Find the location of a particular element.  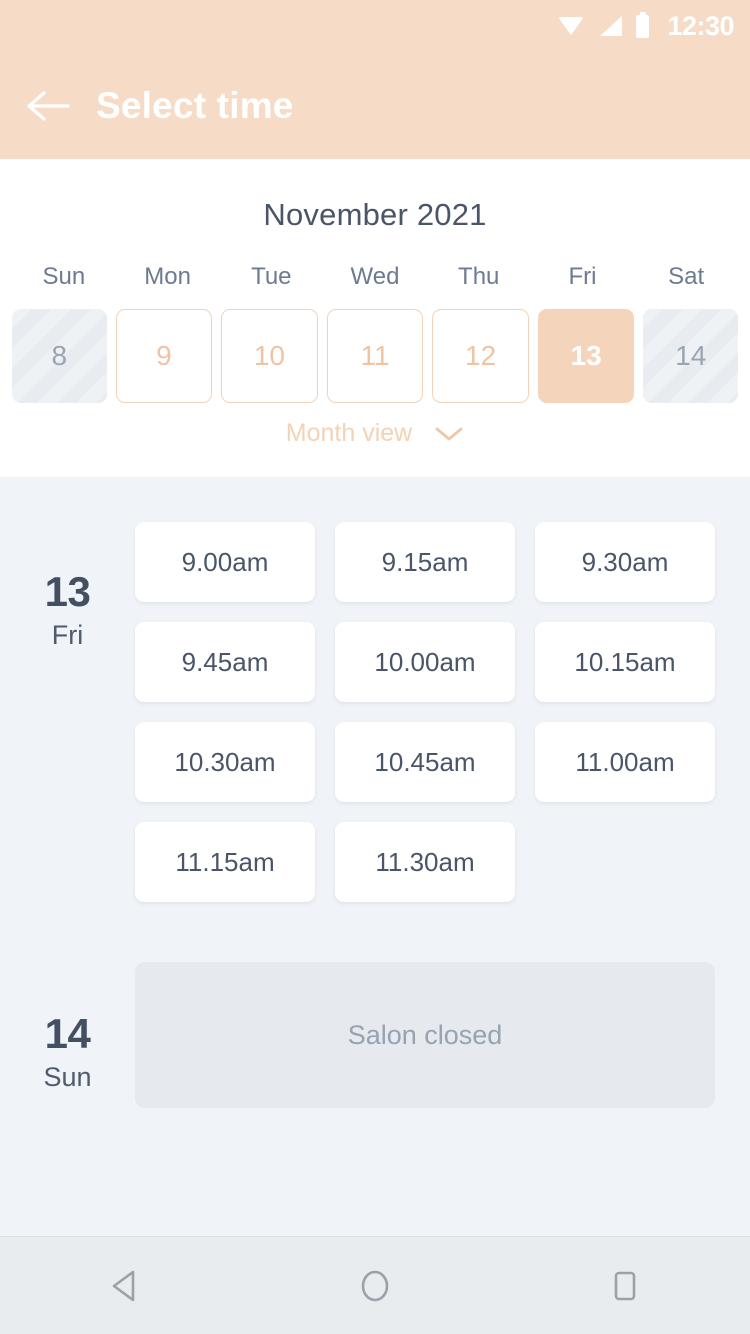

schedule-day-stamp-14: 14 Sun is located at coordinates (67, 1035).